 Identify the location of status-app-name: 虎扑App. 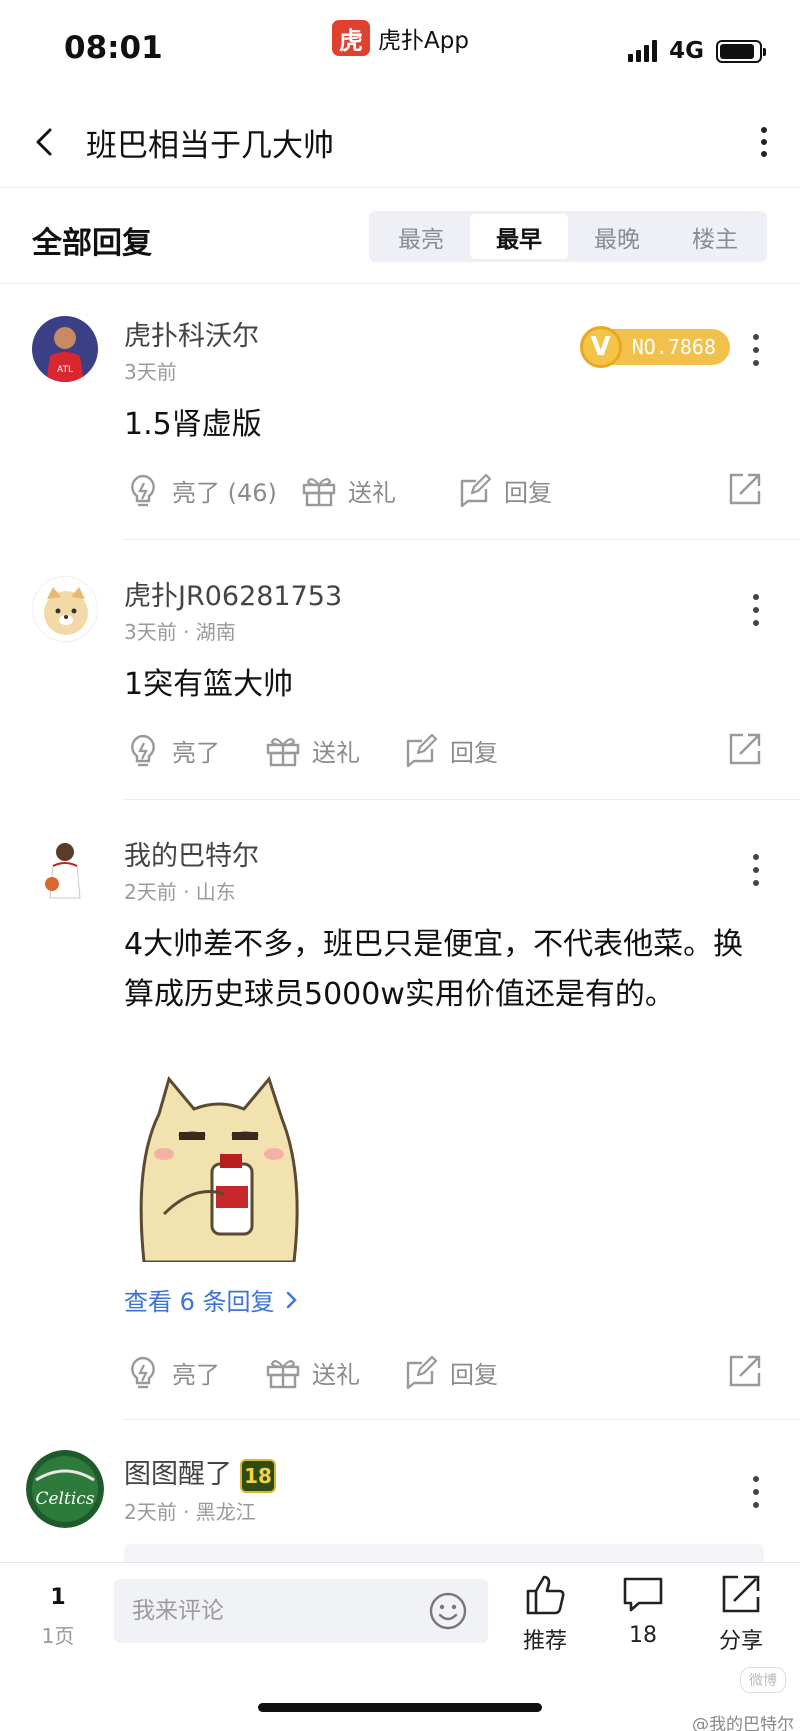
(423, 41).